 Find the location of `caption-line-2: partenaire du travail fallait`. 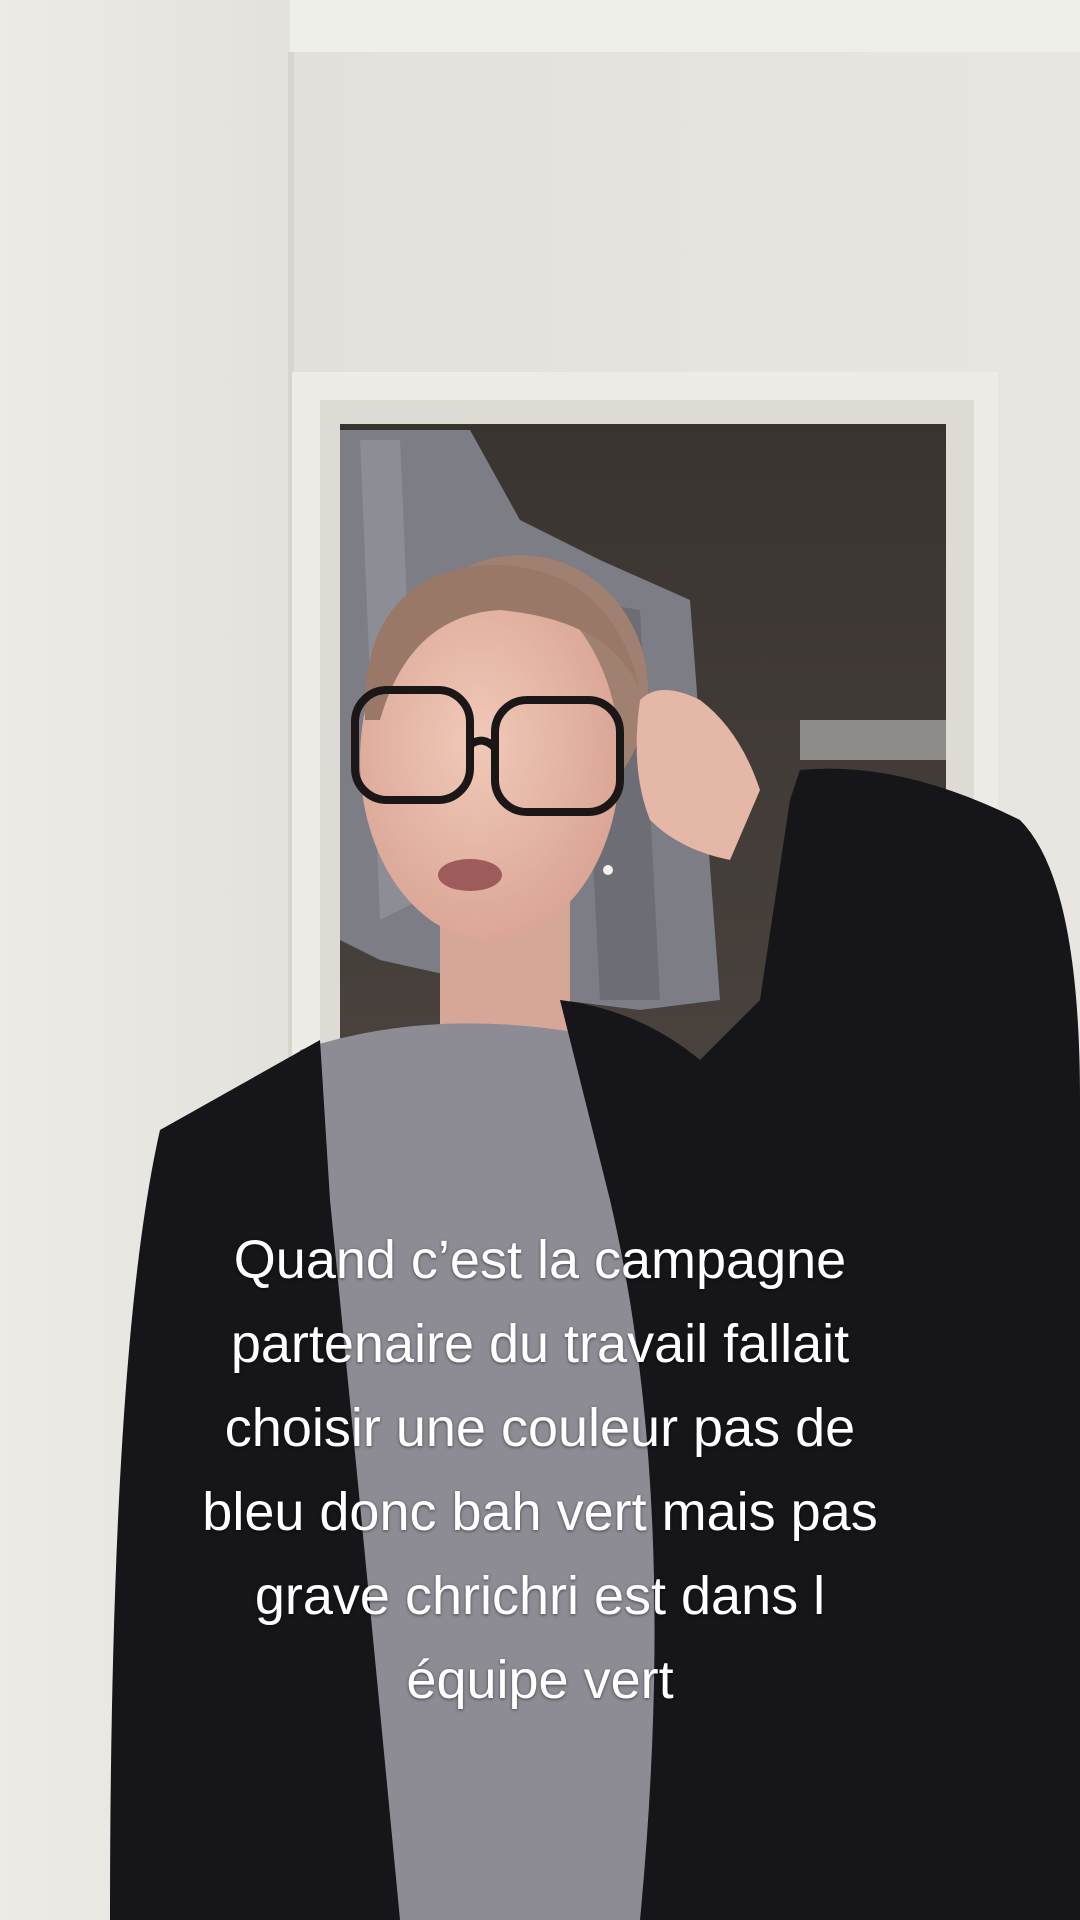

caption-line-2: partenaire du travail fallait is located at coordinates (540, 1344).